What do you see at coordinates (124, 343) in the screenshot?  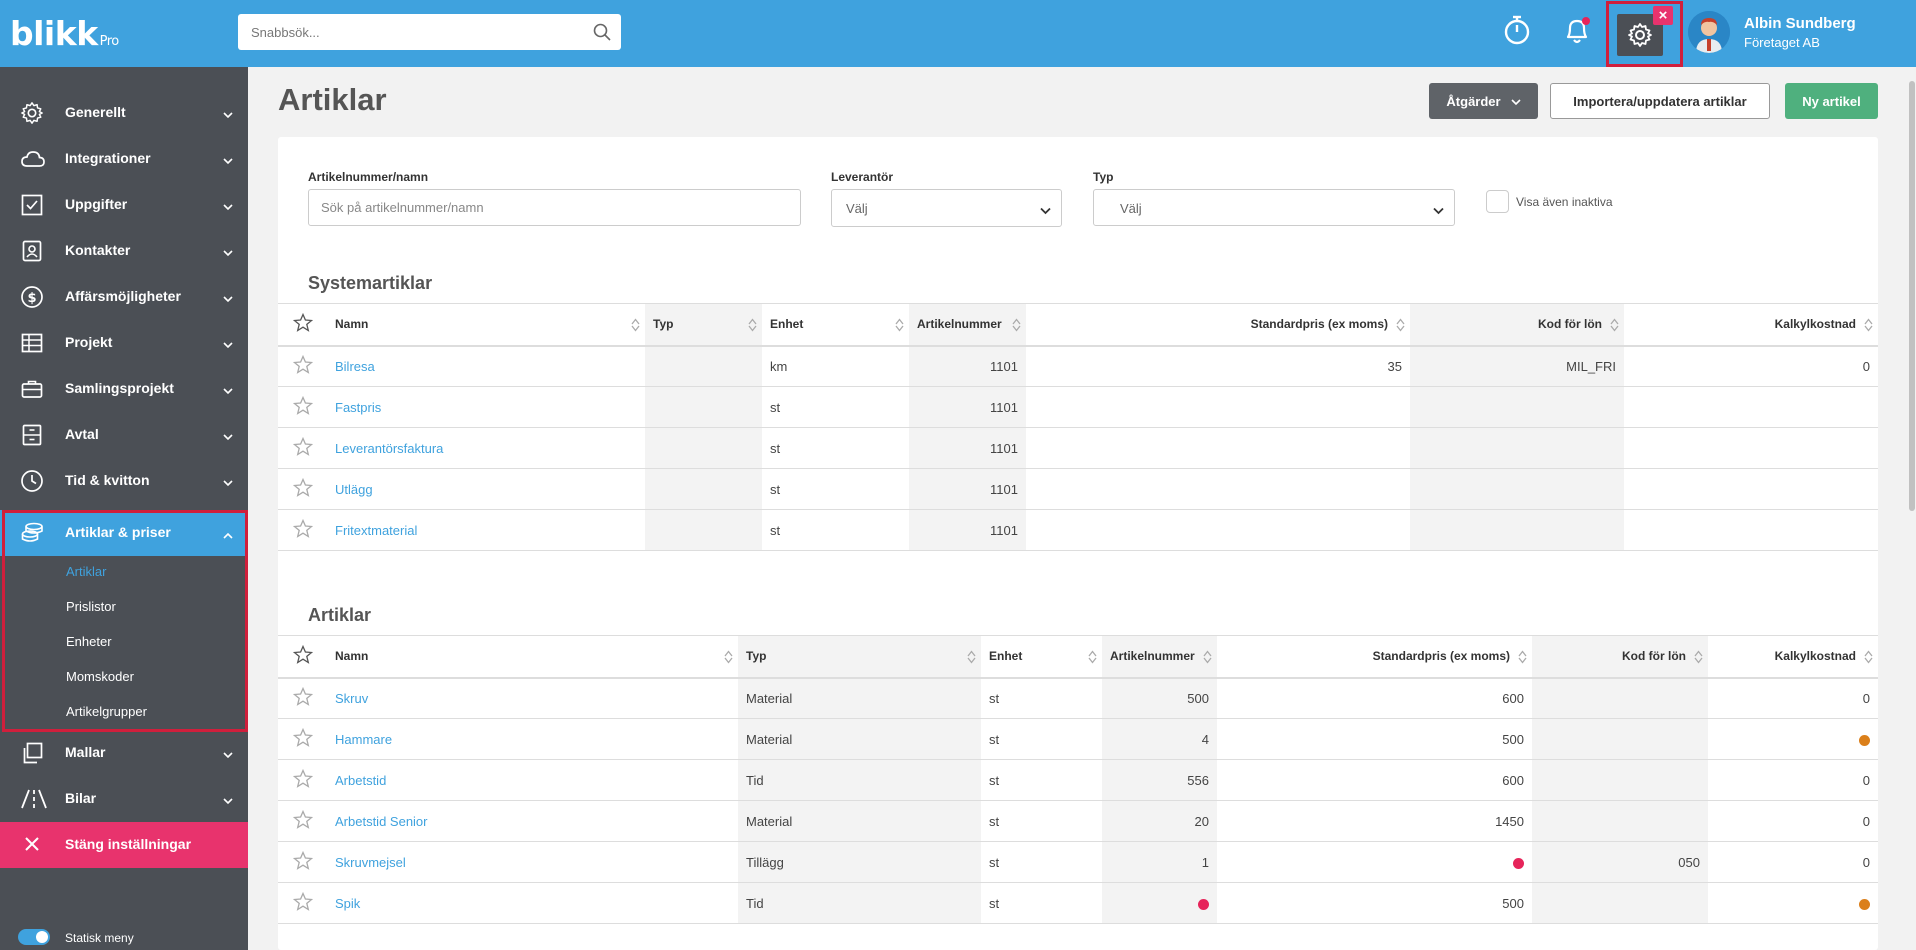 I see `sidebar-item-projekt: Projekt` at bounding box center [124, 343].